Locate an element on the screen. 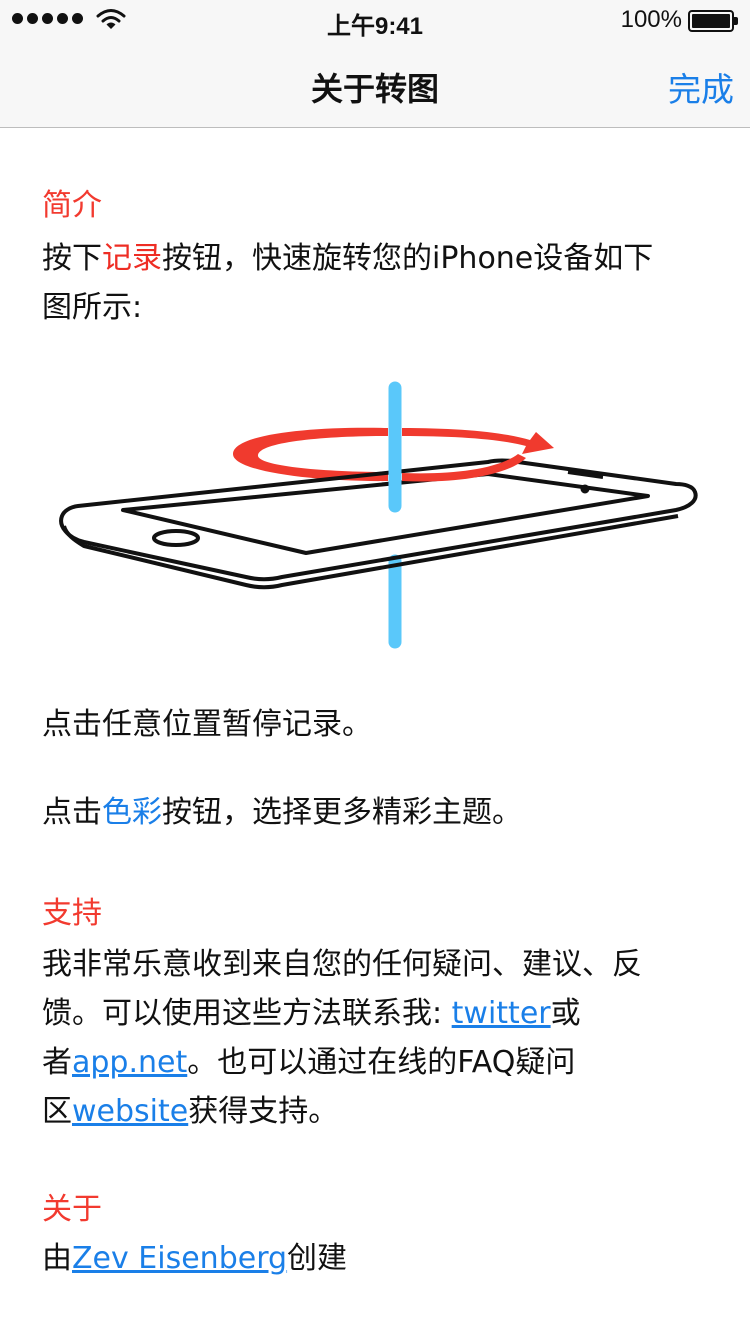 The height and width of the screenshot is (1334, 750). rotation-arrow-back is located at coordinates (310, 454).